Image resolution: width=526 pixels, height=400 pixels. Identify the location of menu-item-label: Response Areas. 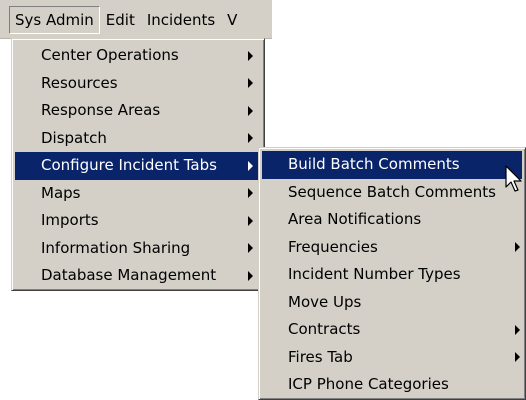
(101, 110).